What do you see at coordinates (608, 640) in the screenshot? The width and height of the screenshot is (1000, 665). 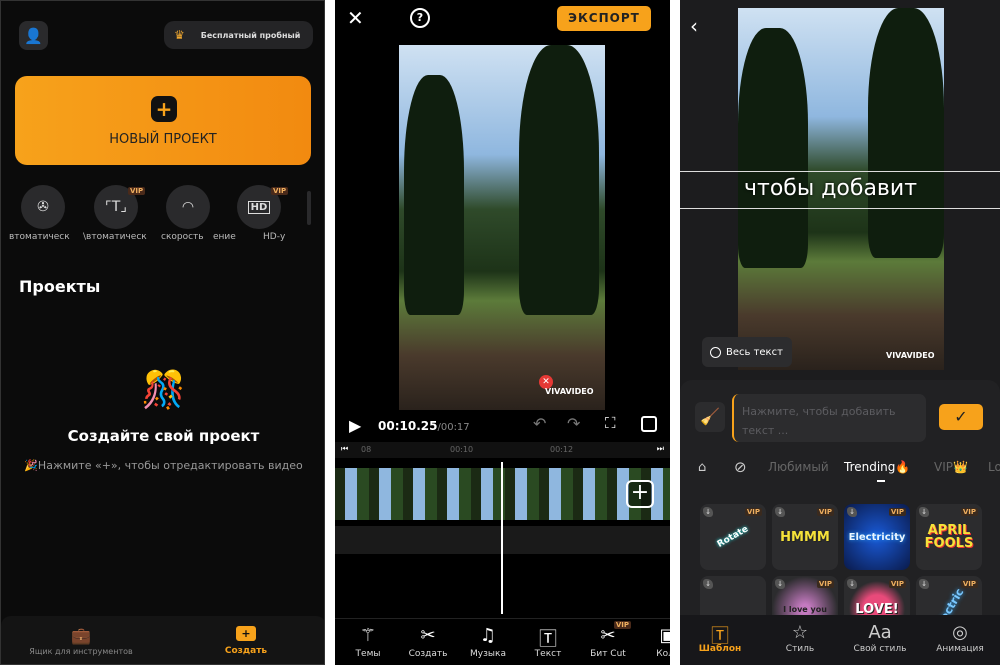 I see `tool-4-button: ✂ Бит Cut VIP` at bounding box center [608, 640].